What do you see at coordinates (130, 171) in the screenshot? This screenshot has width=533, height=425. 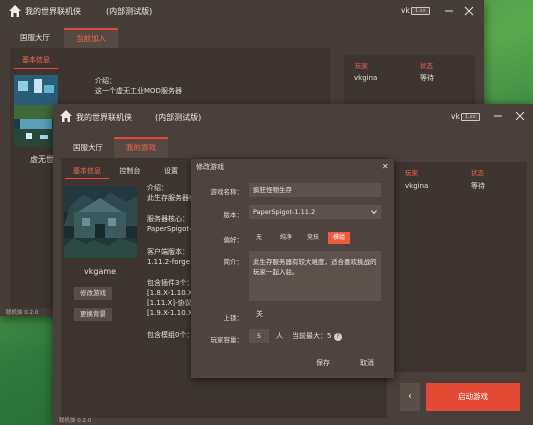 I see `subtab-console: 控制台` at bounding box center [130, 171].